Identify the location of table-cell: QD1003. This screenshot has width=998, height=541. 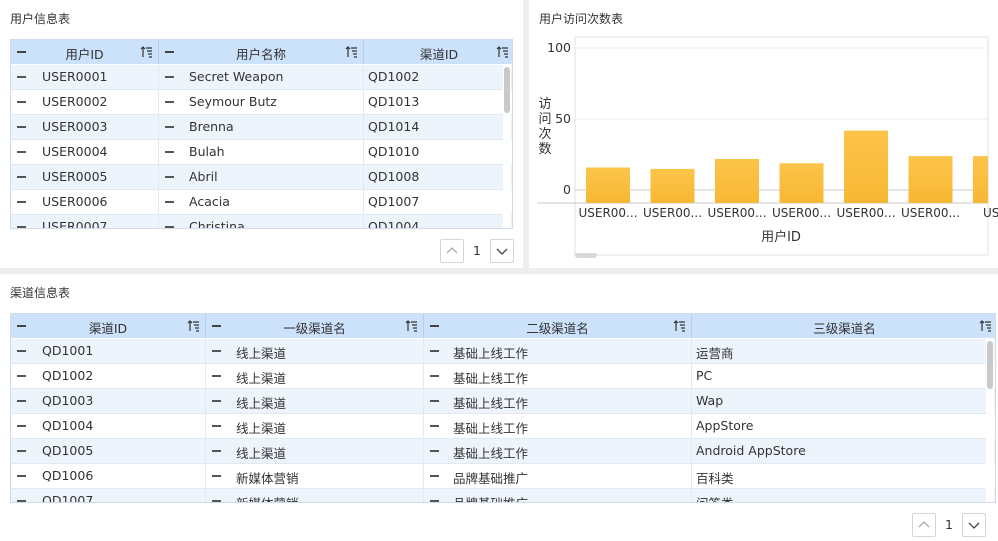
(108, 401).